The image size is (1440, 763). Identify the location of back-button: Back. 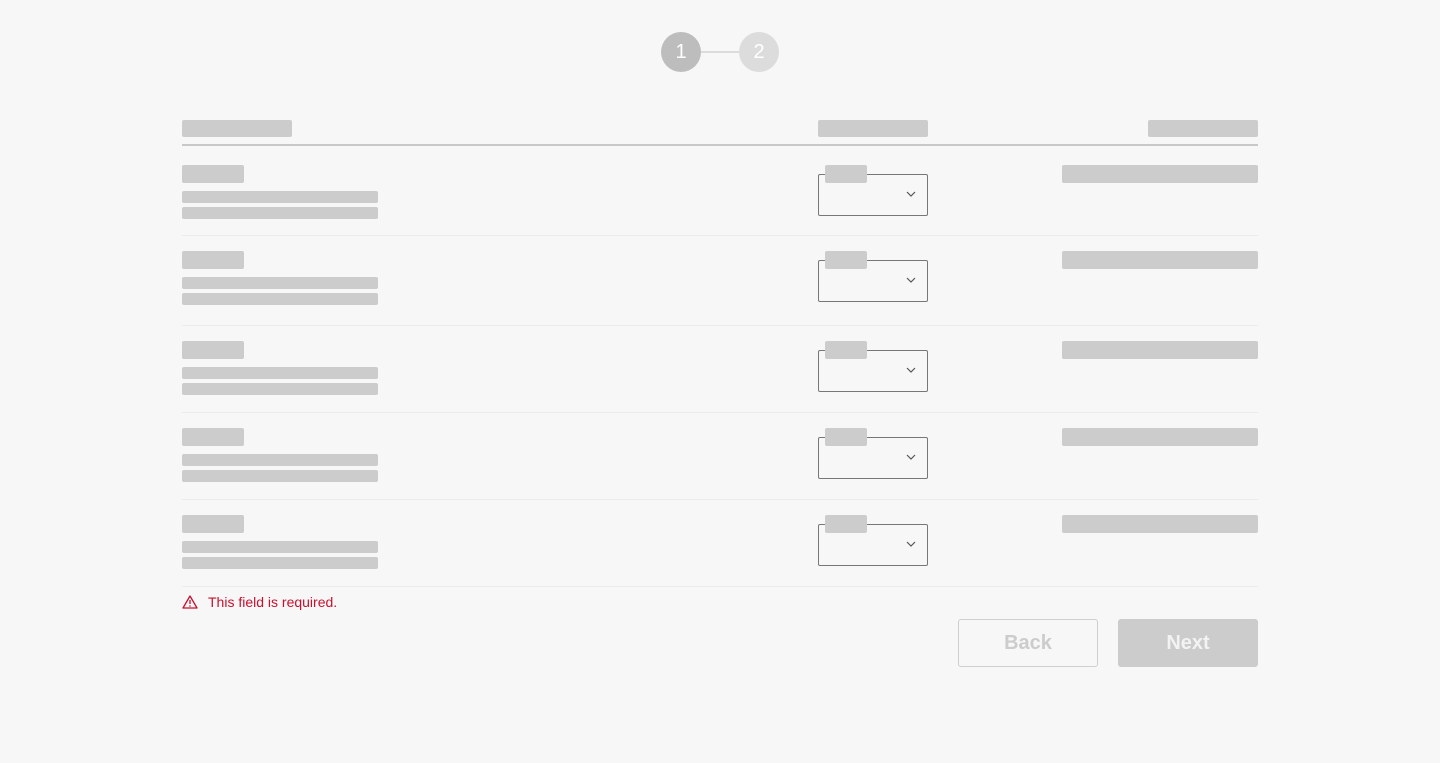
(1028, 643).